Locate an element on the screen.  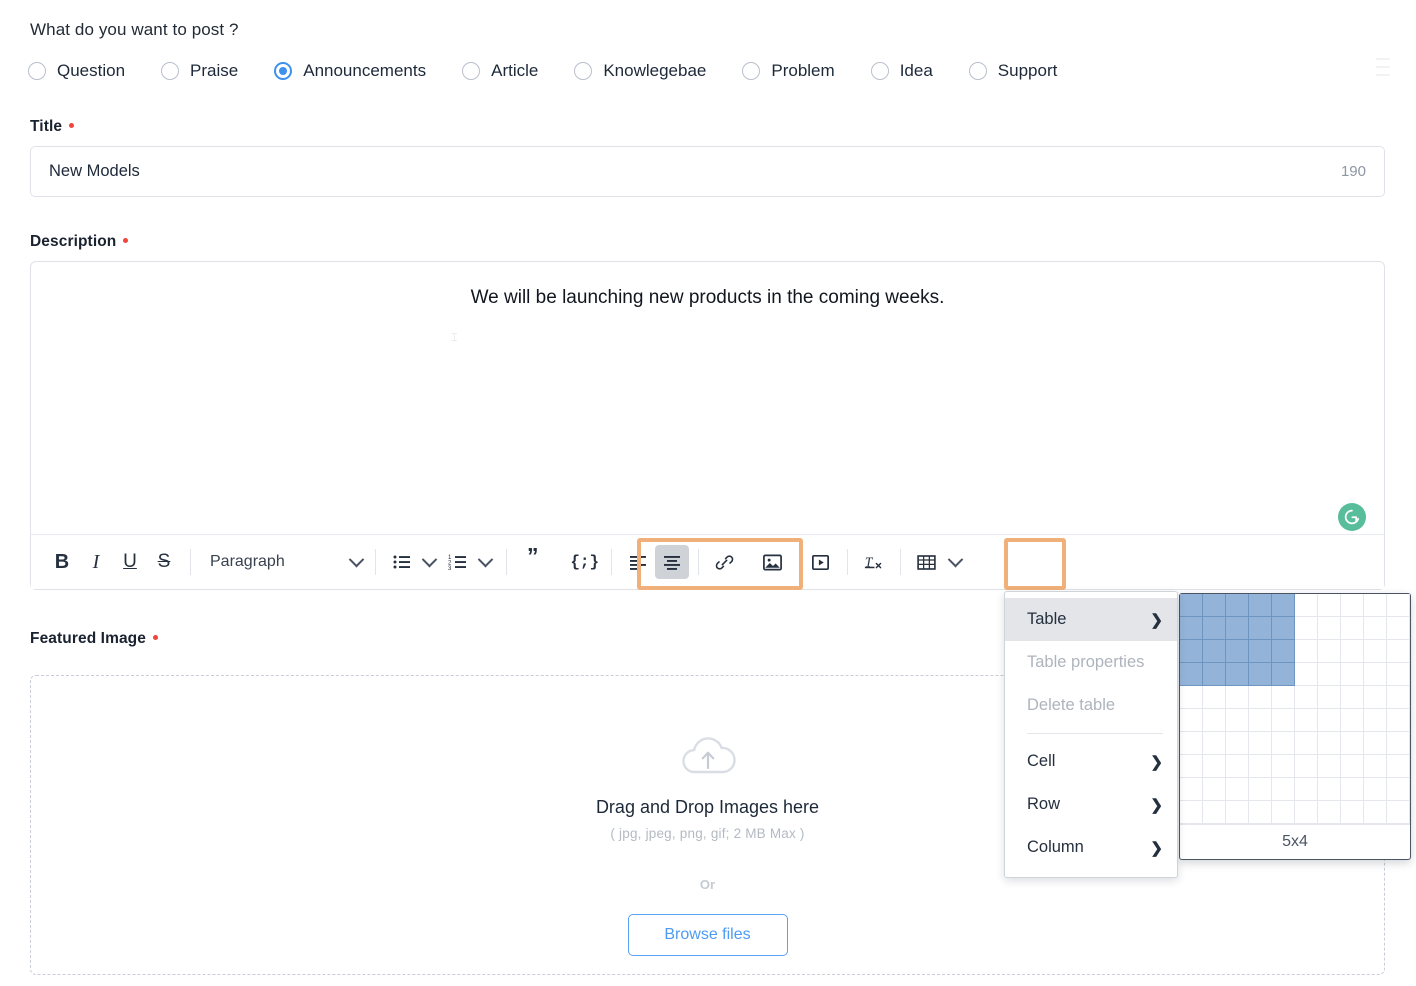
menu-item-cell: Cell ❯ is located at coordinates (1091, 761).